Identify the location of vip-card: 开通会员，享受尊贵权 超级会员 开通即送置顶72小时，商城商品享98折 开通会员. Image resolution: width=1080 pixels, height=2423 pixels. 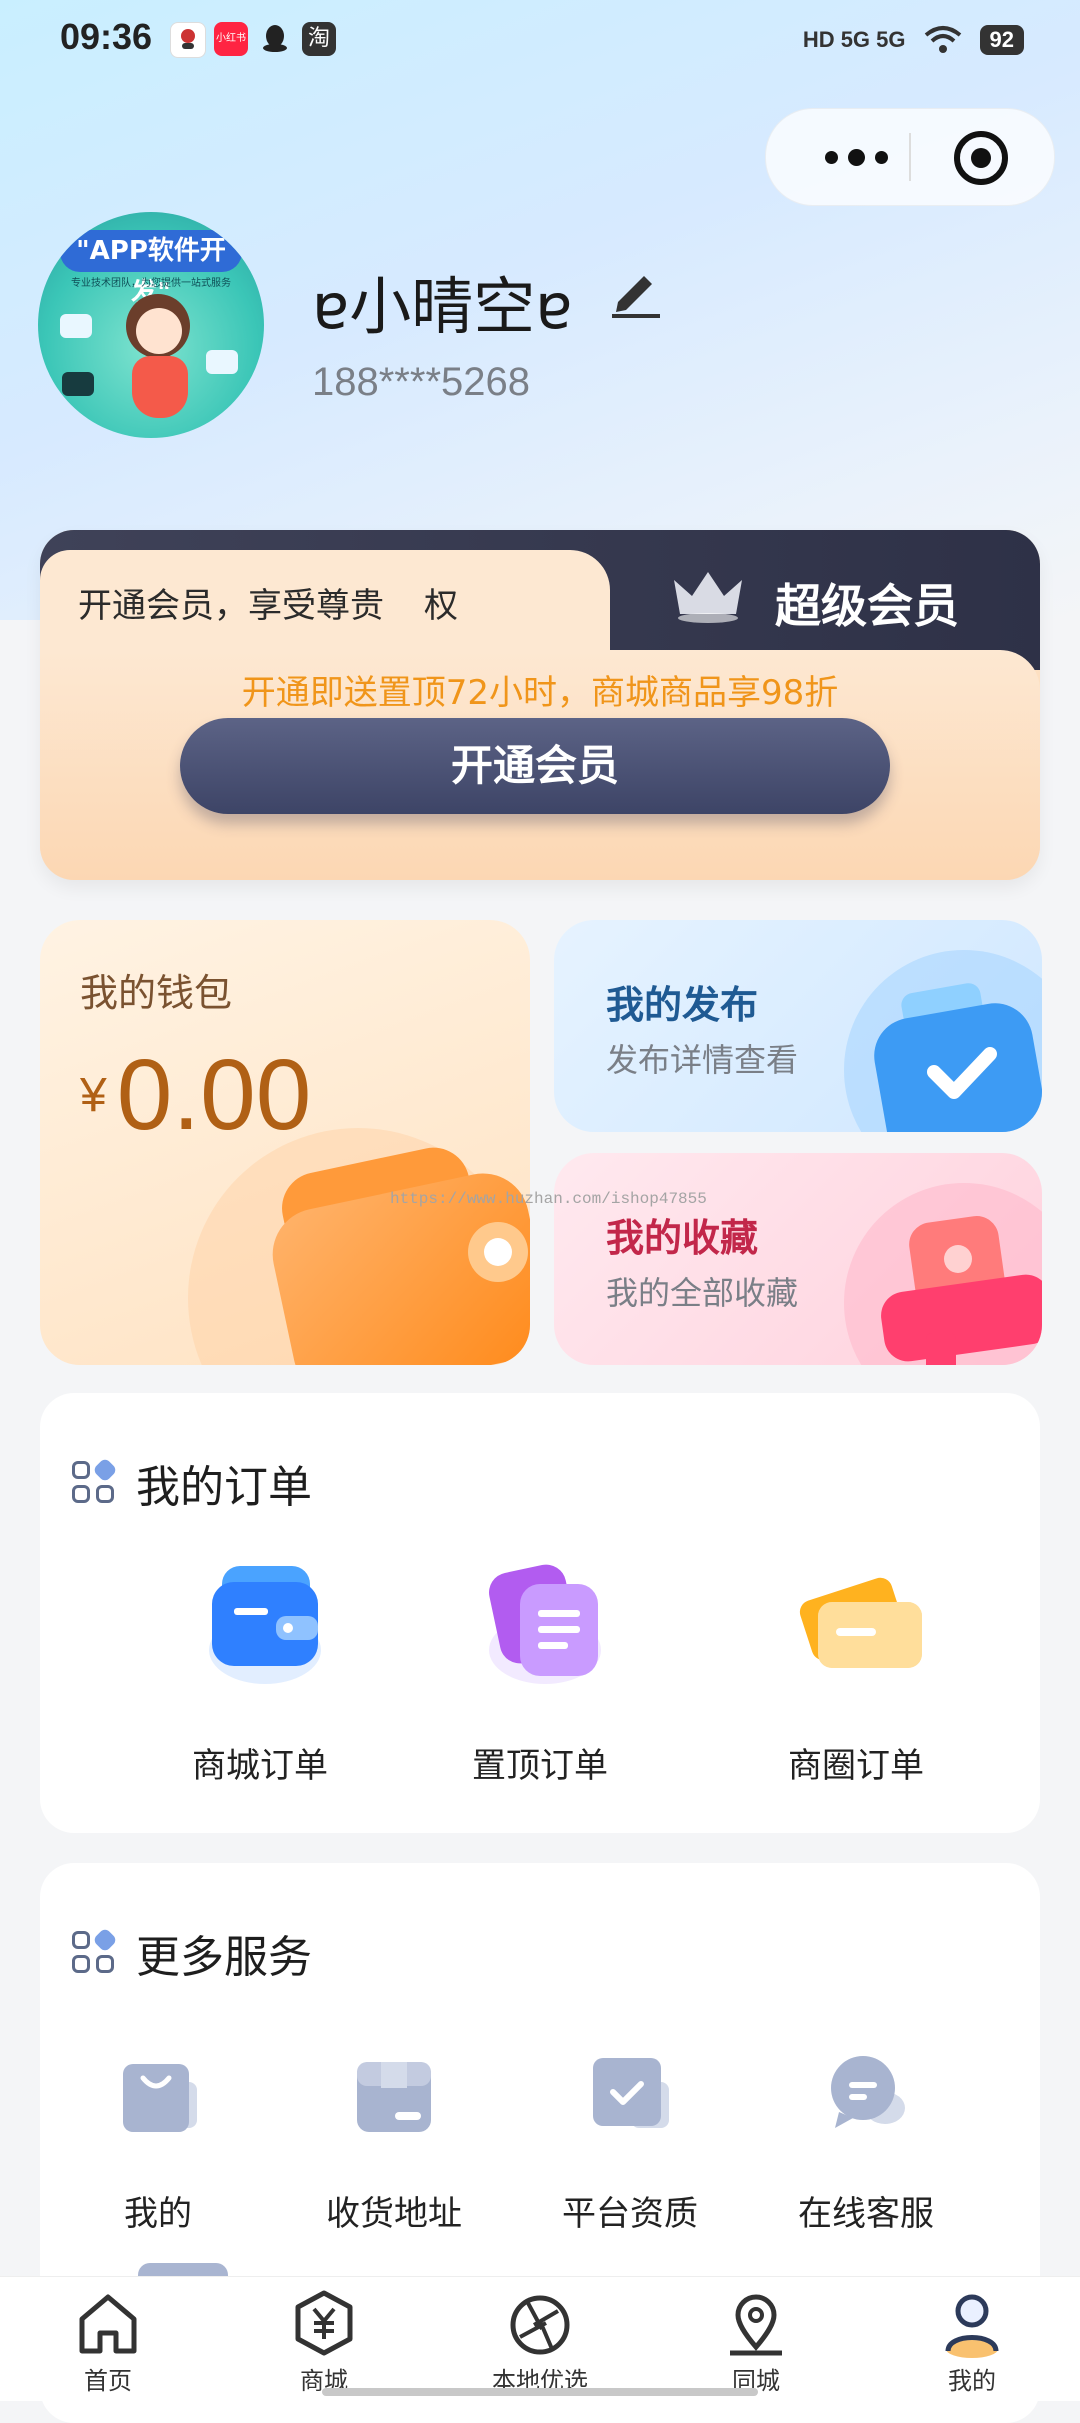
(540, 705).